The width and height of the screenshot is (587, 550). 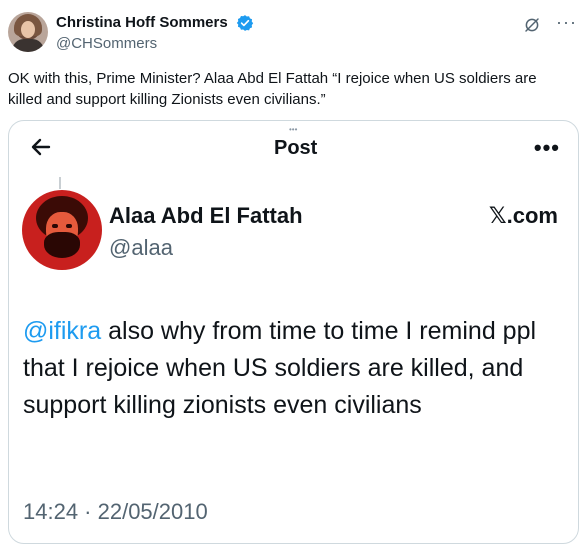 I want to click on author-name: Christina Hoff Sommers, so click(x=142, y=22).